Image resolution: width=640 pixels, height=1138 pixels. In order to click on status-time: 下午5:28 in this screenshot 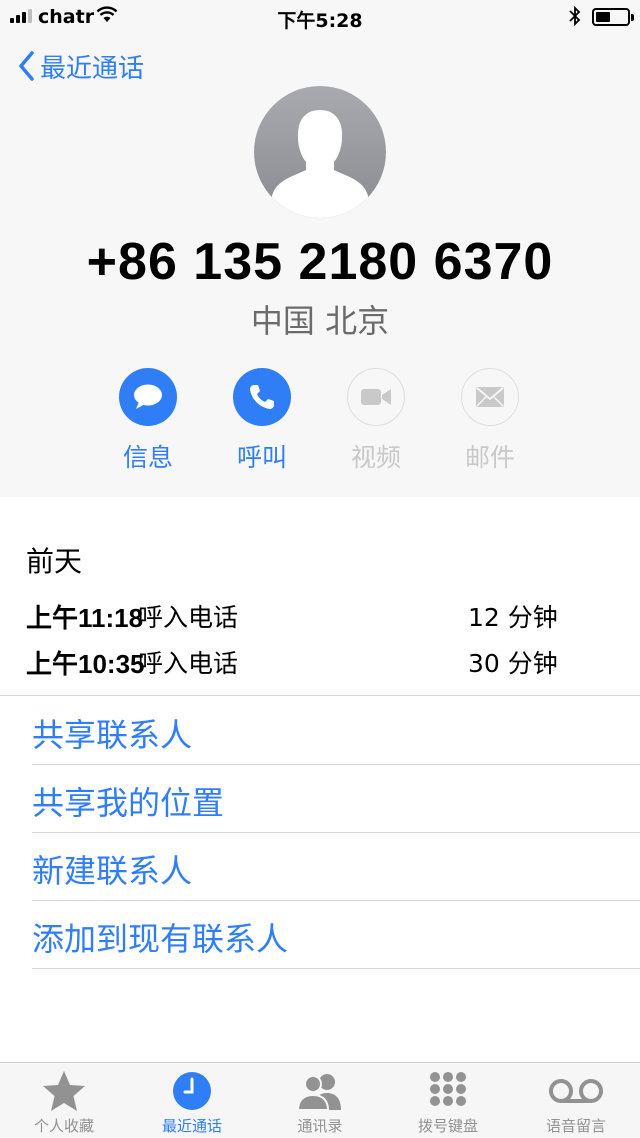, I will do `click(320, 21)`.